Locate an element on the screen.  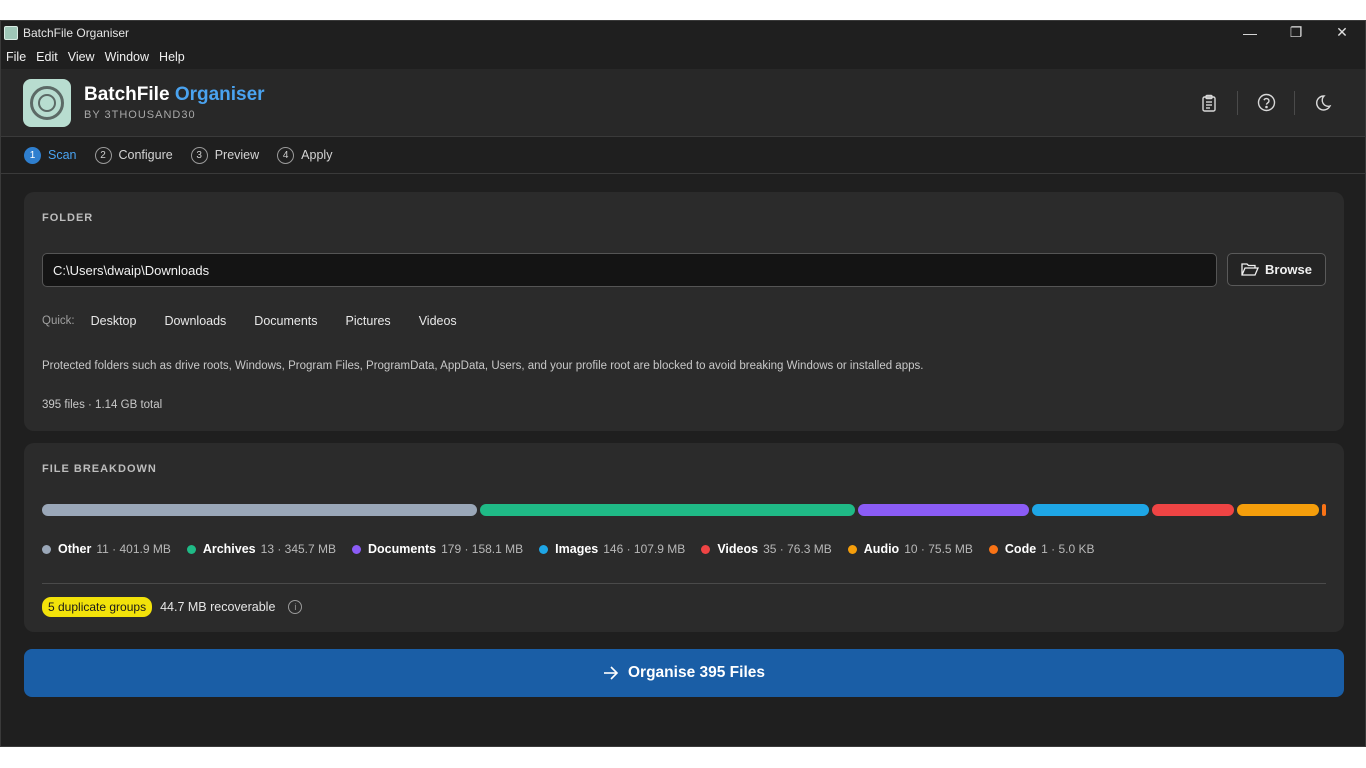
logo-gear-icon is located at coordinates (47, 102).